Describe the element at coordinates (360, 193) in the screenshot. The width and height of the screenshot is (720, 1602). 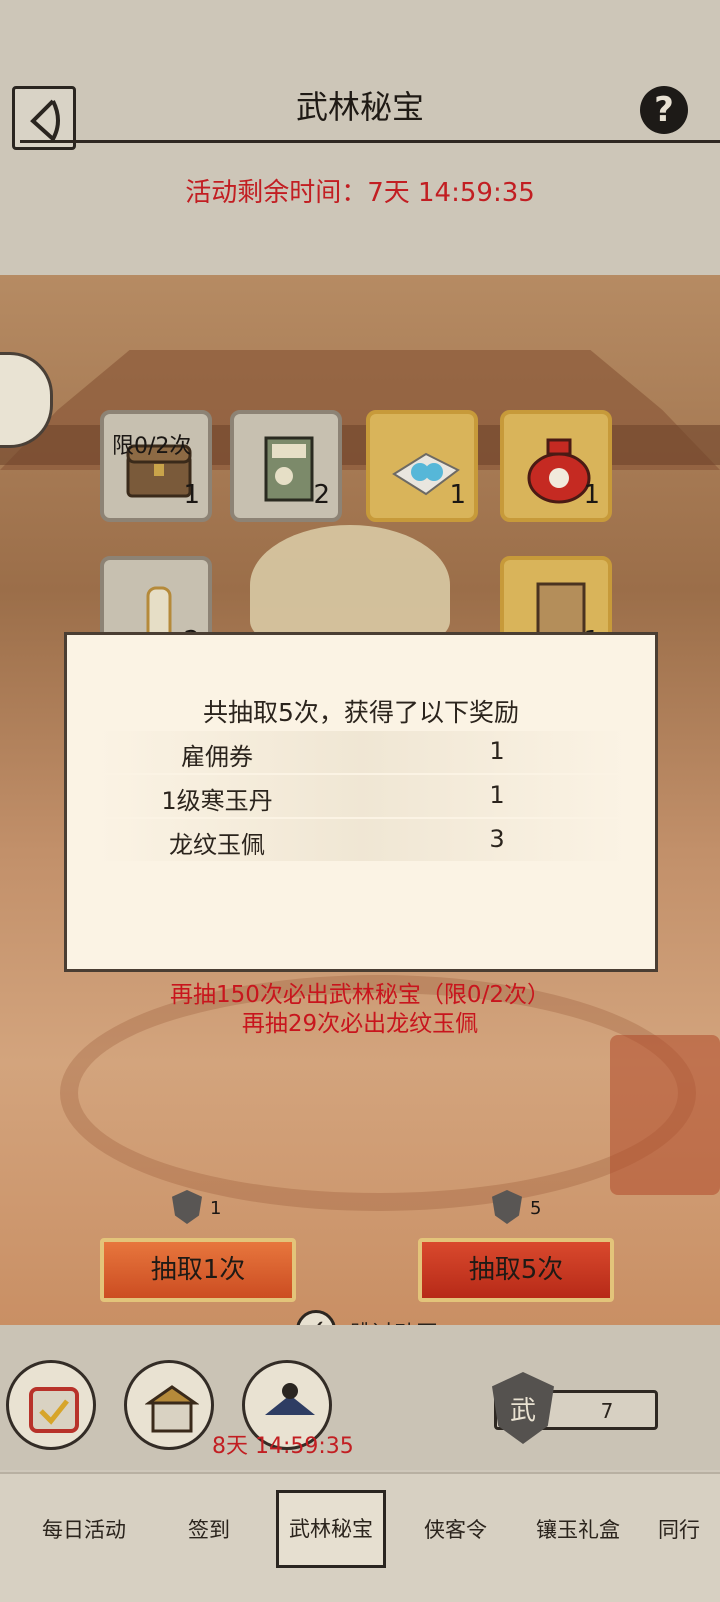
I see `event-countdown: 活动剩余时间：7天 14:59:35` at that location.